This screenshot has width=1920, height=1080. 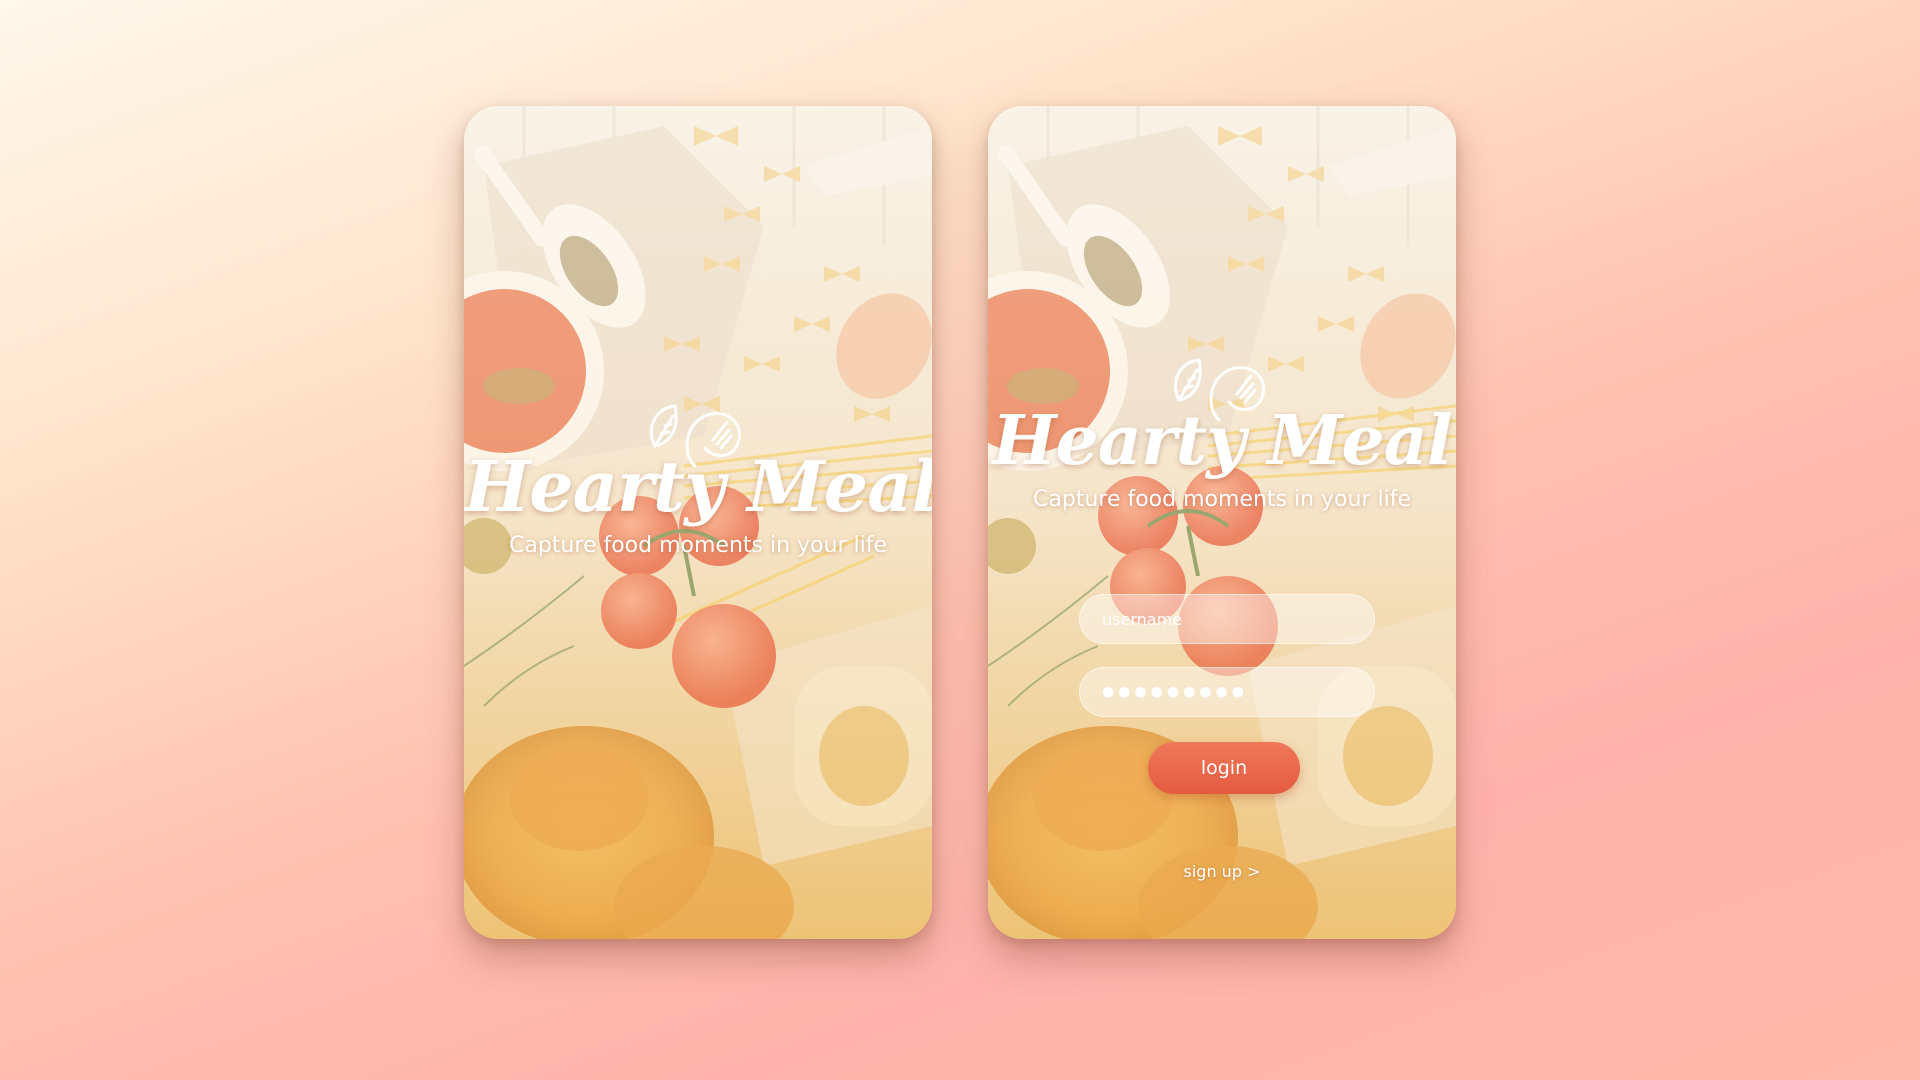 I want to click on signup-link: sign up >, so click(x=1222, y=871).